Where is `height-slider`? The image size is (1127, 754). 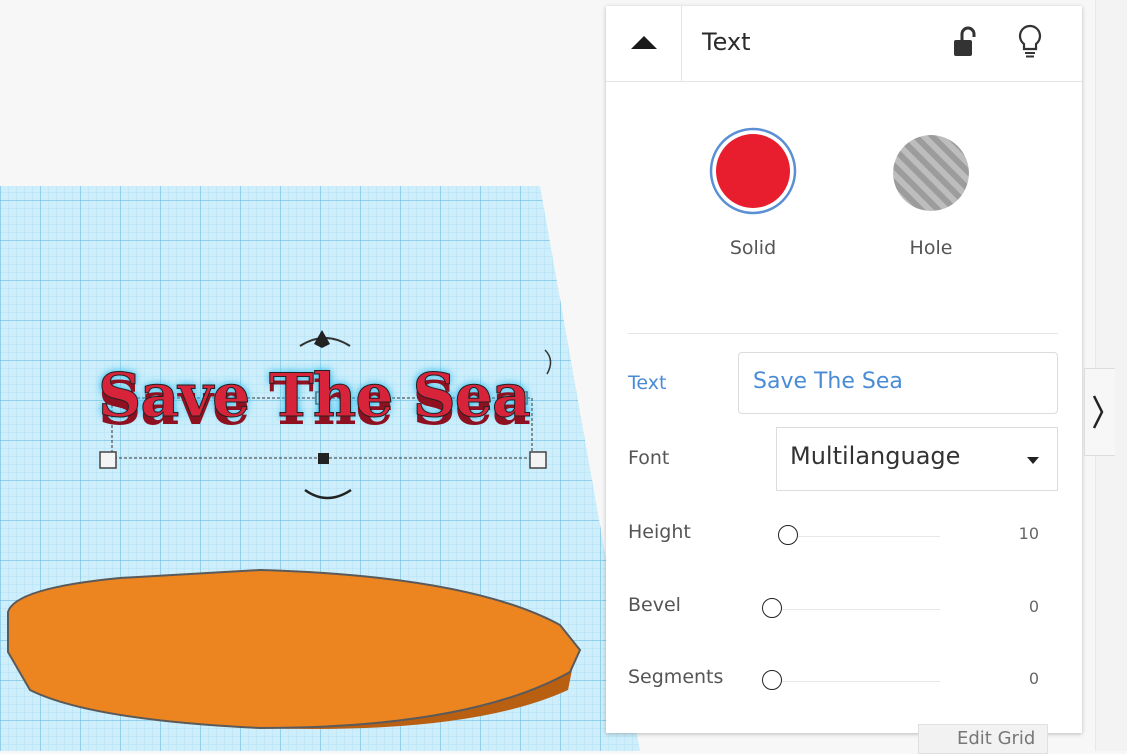 height-slider is located at coordinates (859, 537).